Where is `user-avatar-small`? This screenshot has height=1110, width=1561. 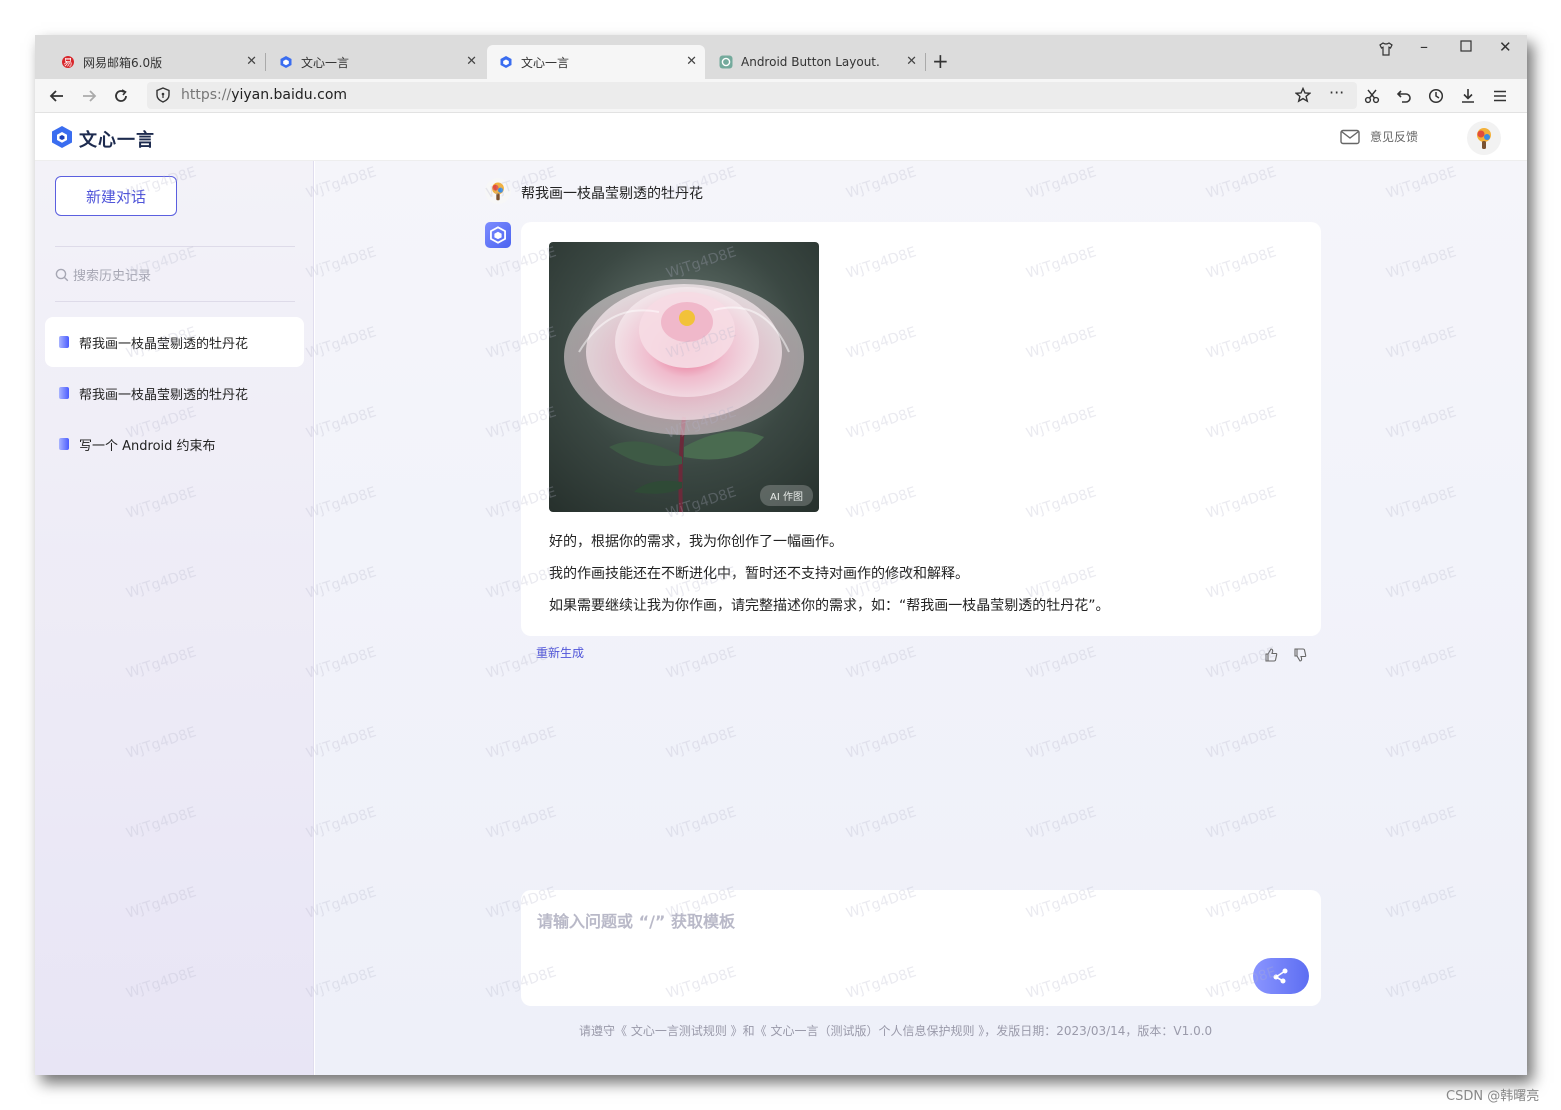 user-avatar-small is located at coordinates (498, 191).